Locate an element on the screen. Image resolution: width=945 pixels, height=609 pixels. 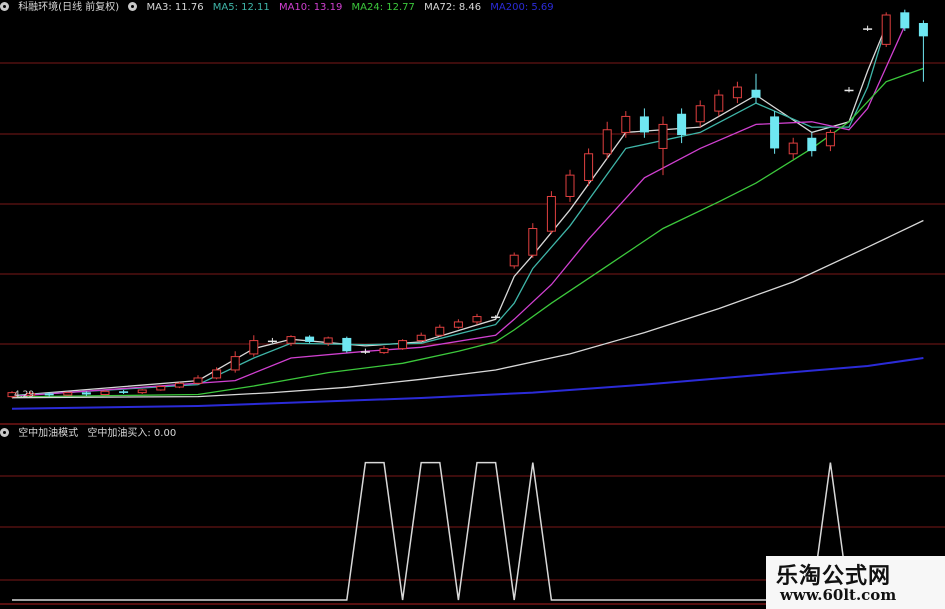
ma200-line is located at coordinates (467, 383).